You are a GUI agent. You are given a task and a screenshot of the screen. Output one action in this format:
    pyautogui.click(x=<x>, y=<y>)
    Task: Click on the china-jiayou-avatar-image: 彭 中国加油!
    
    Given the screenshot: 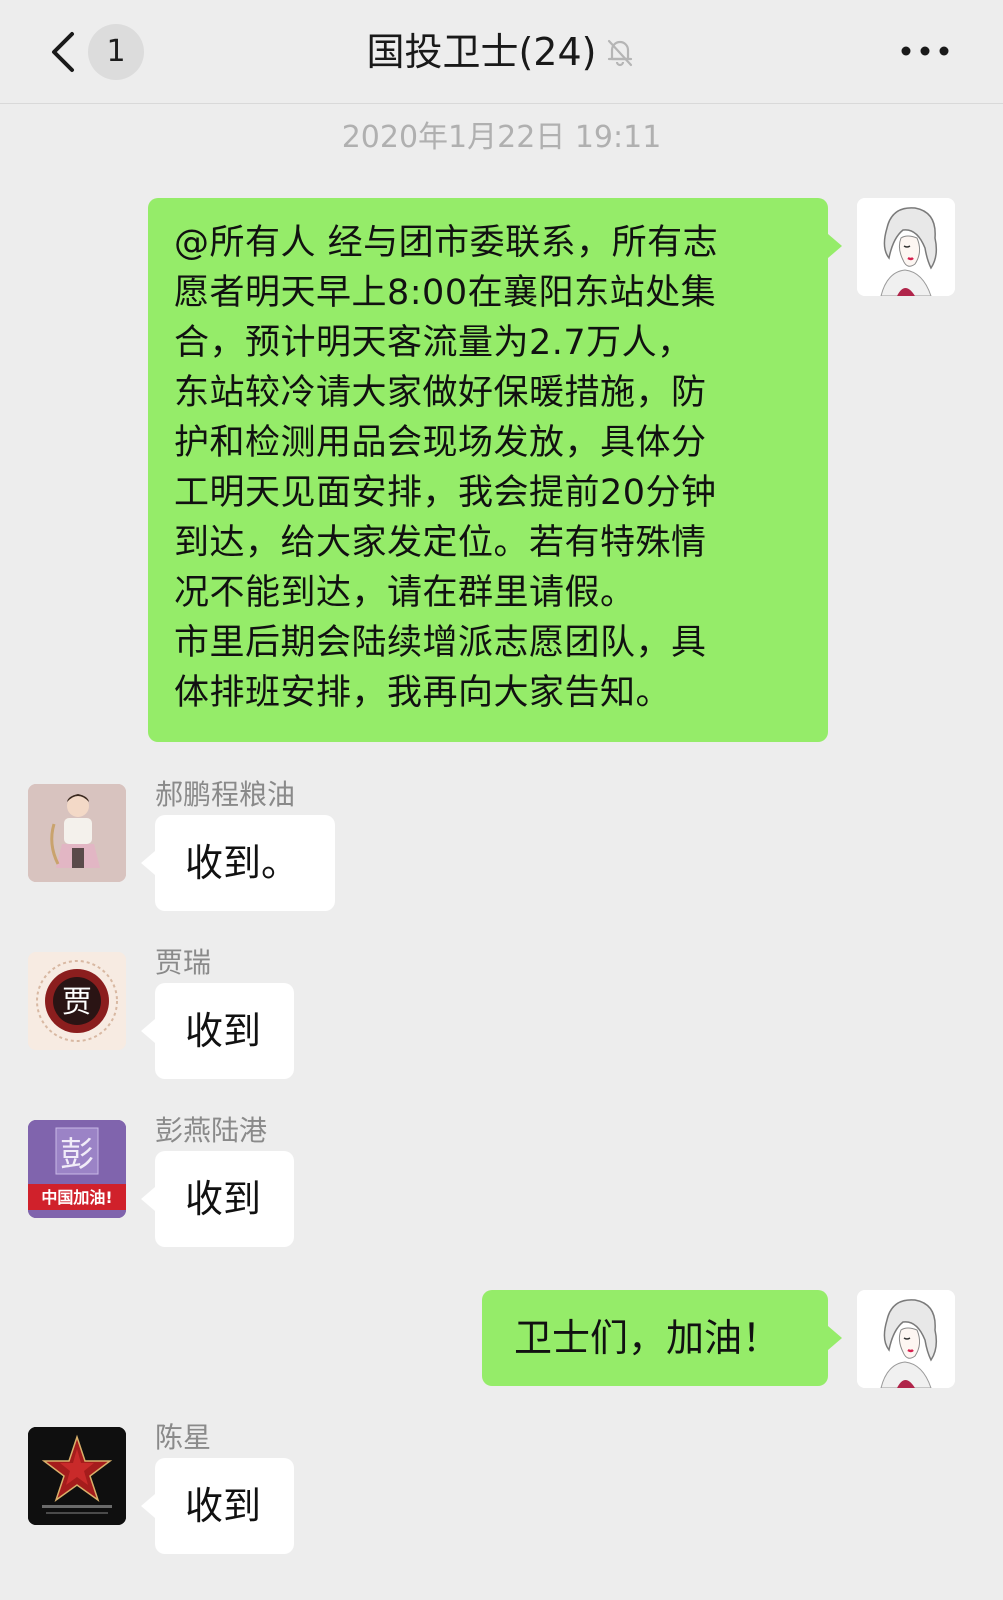 What is the action you would take?
    pyautogui.click(x=77, y=1169)
    